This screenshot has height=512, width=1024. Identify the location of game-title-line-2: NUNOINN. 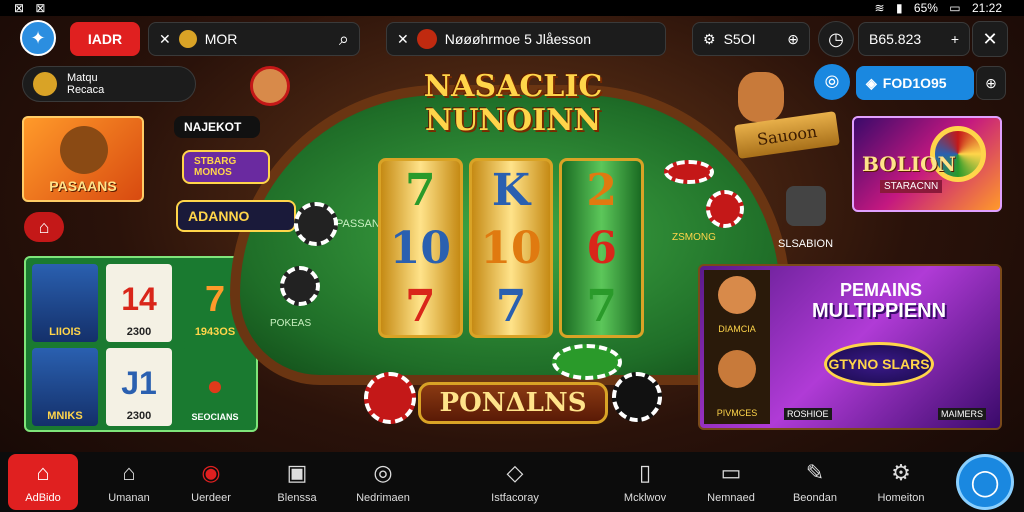
(512, 120).